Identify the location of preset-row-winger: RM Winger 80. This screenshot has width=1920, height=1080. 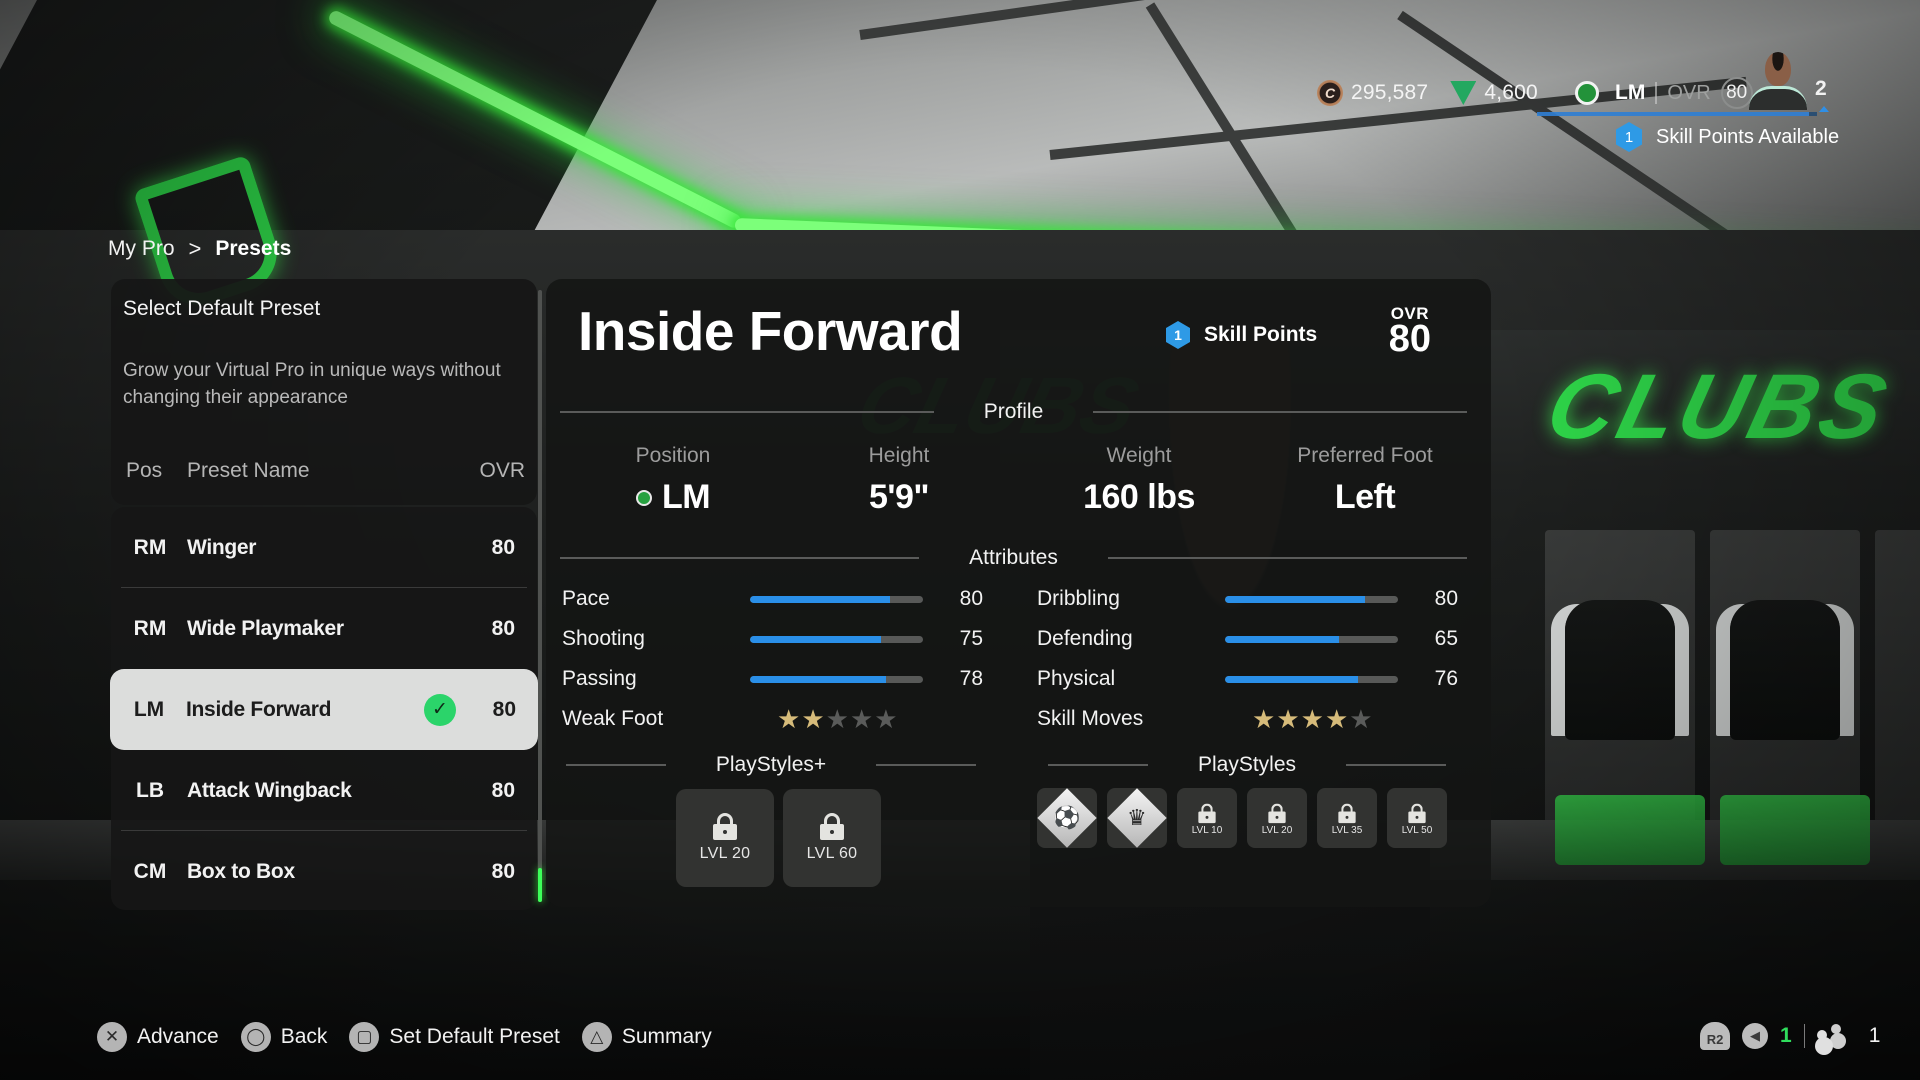
(324, 547).